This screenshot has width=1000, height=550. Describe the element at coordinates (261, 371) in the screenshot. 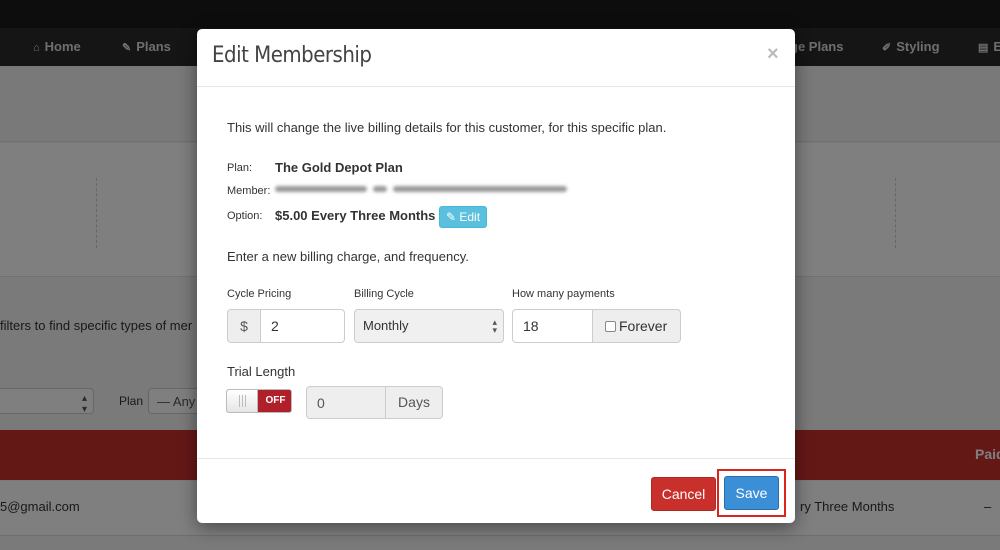

I see `trial-length-label: Trial Length` at that location.